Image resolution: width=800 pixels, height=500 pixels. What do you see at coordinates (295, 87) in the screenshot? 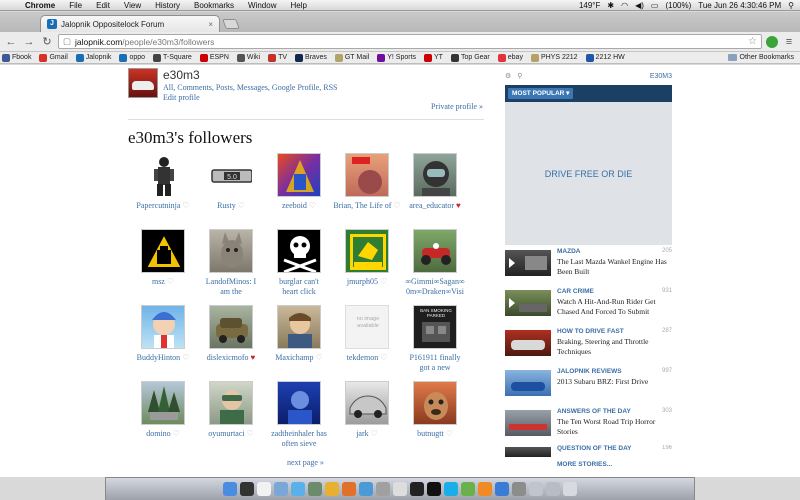
I see `link-google-profile: Google Profile` at bounding box center [295, 87].